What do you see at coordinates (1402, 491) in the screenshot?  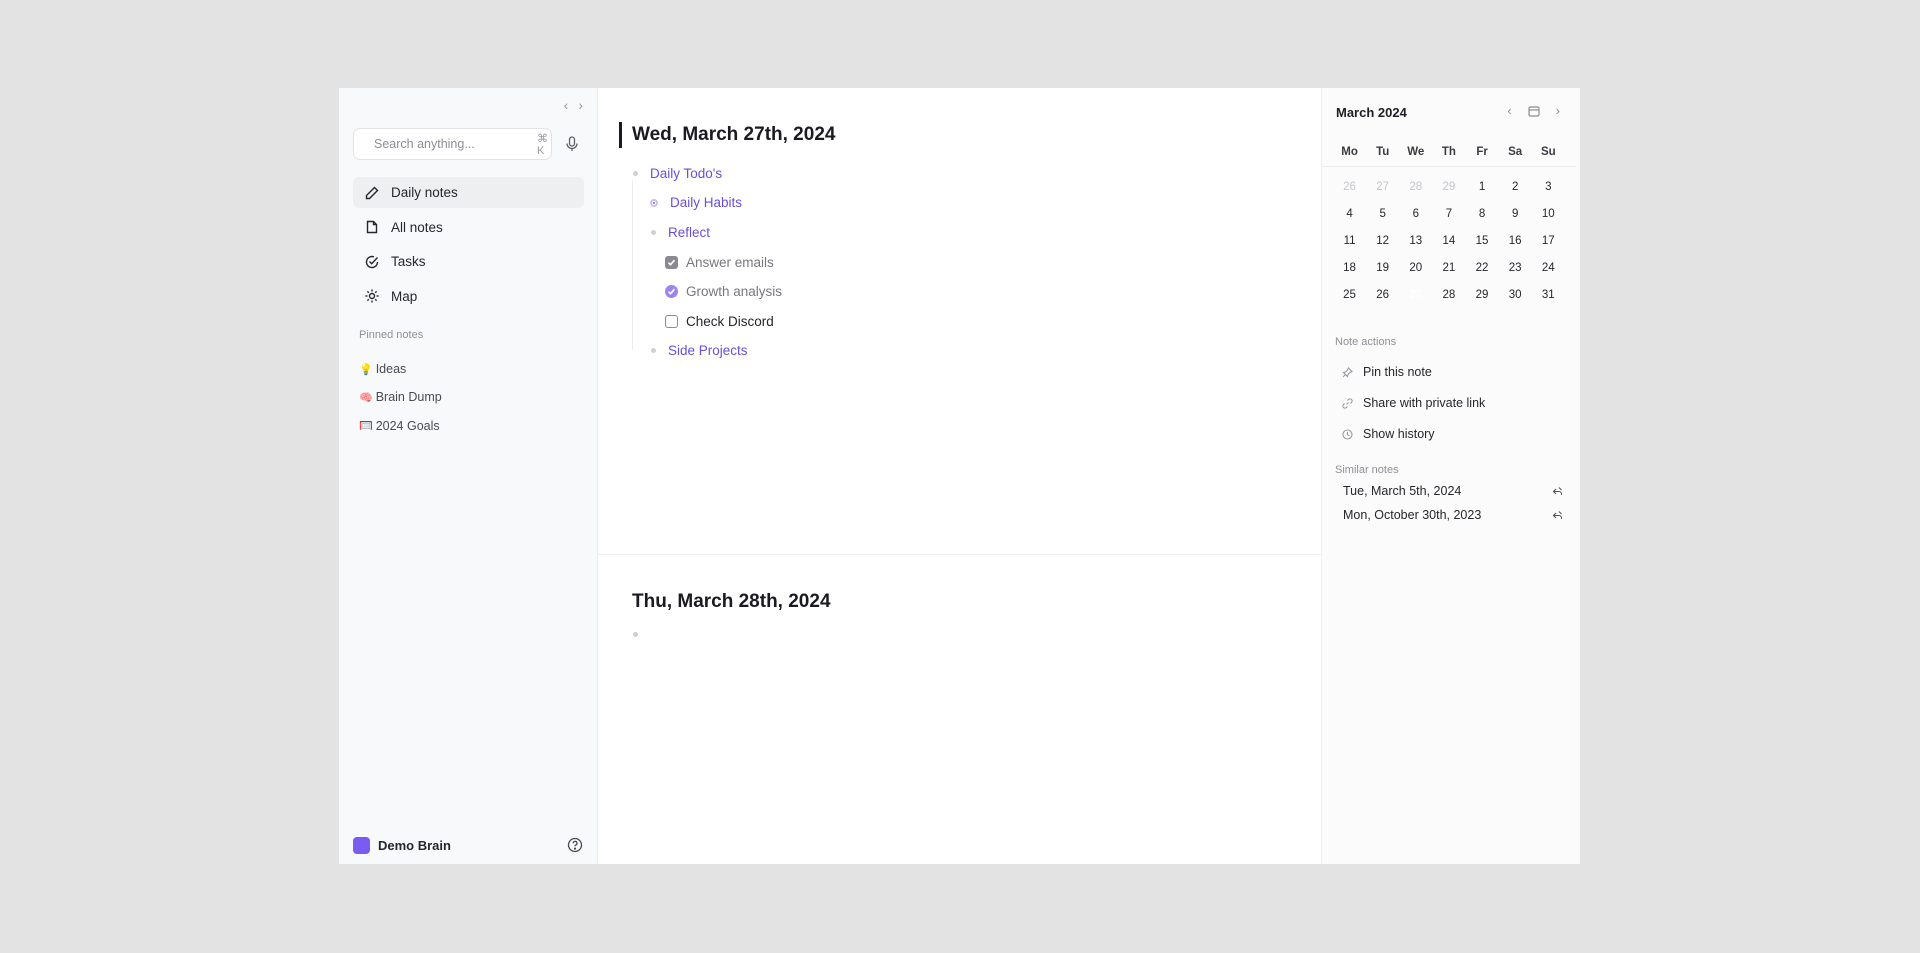 I see `similar-note-title: Tue, March 5th, 2024` at bounding box center [1402, 491].